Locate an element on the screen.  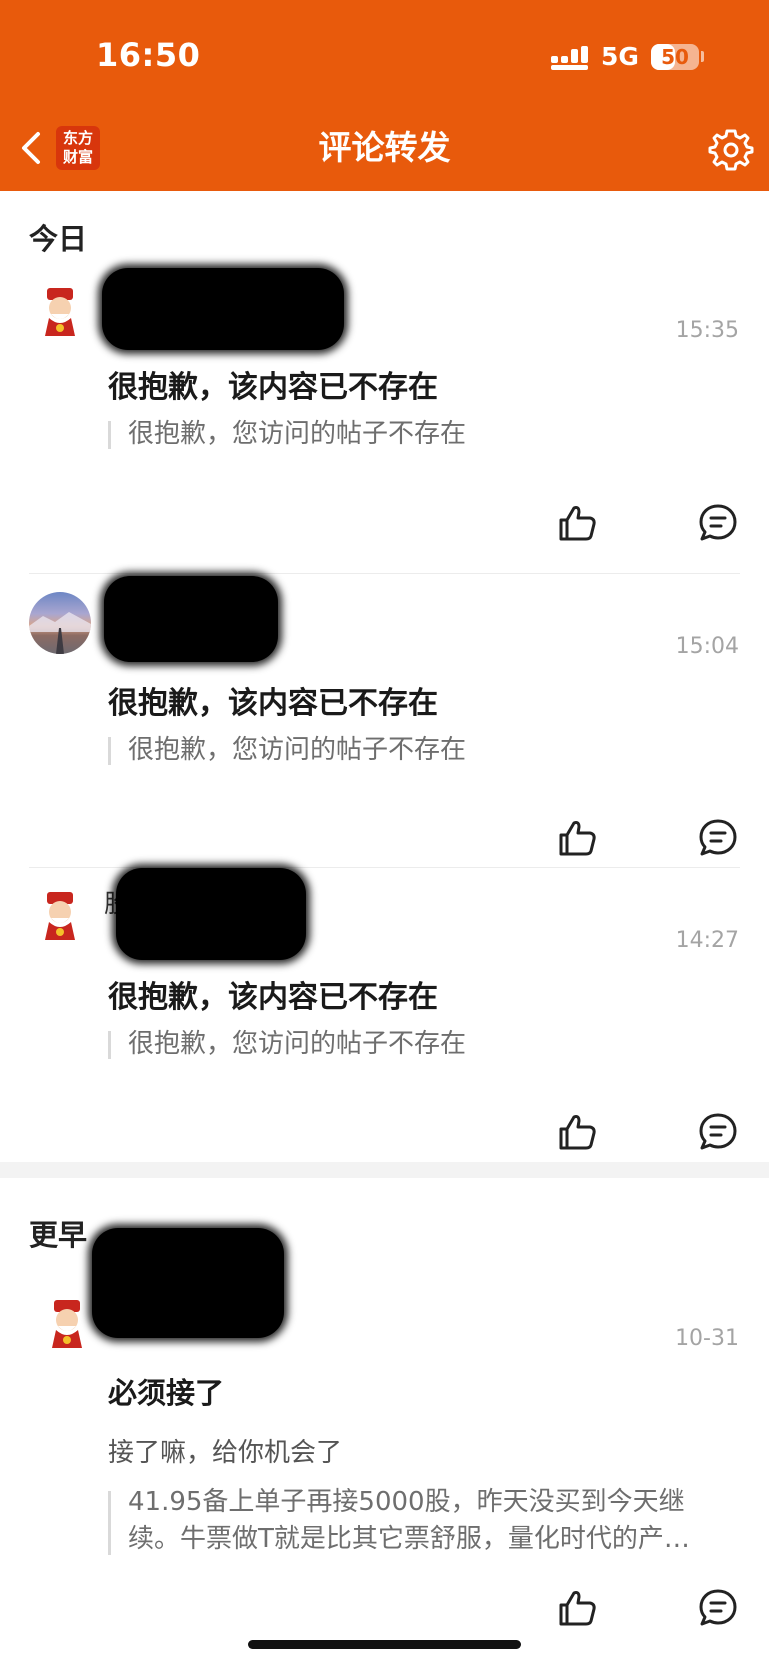
timestamp: 10-31 is located at coordinates (707, 1338).